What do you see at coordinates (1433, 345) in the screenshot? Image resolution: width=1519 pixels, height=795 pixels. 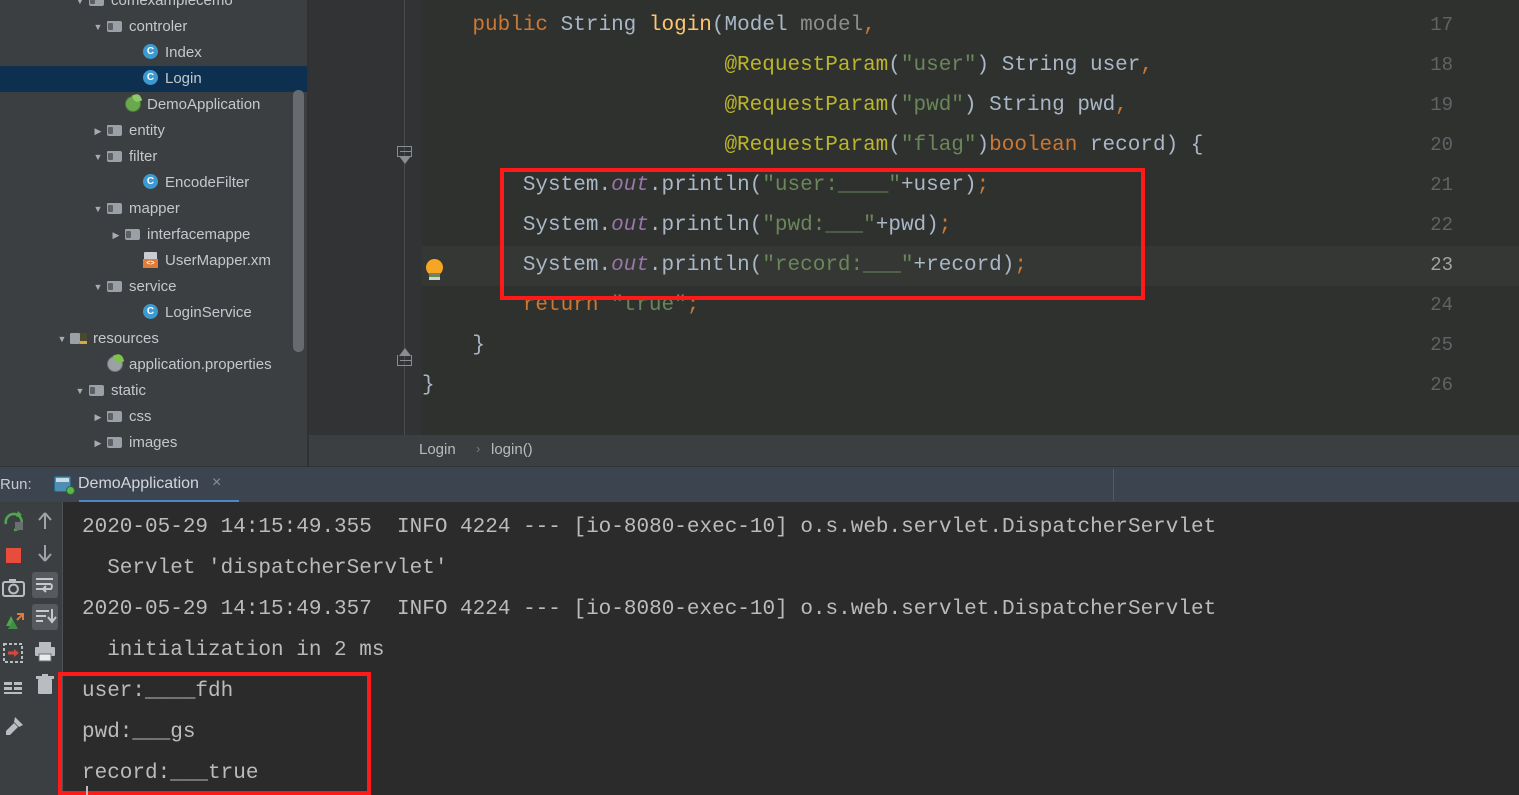 I see `line-number: 25` at bounding box center [1433, 345].